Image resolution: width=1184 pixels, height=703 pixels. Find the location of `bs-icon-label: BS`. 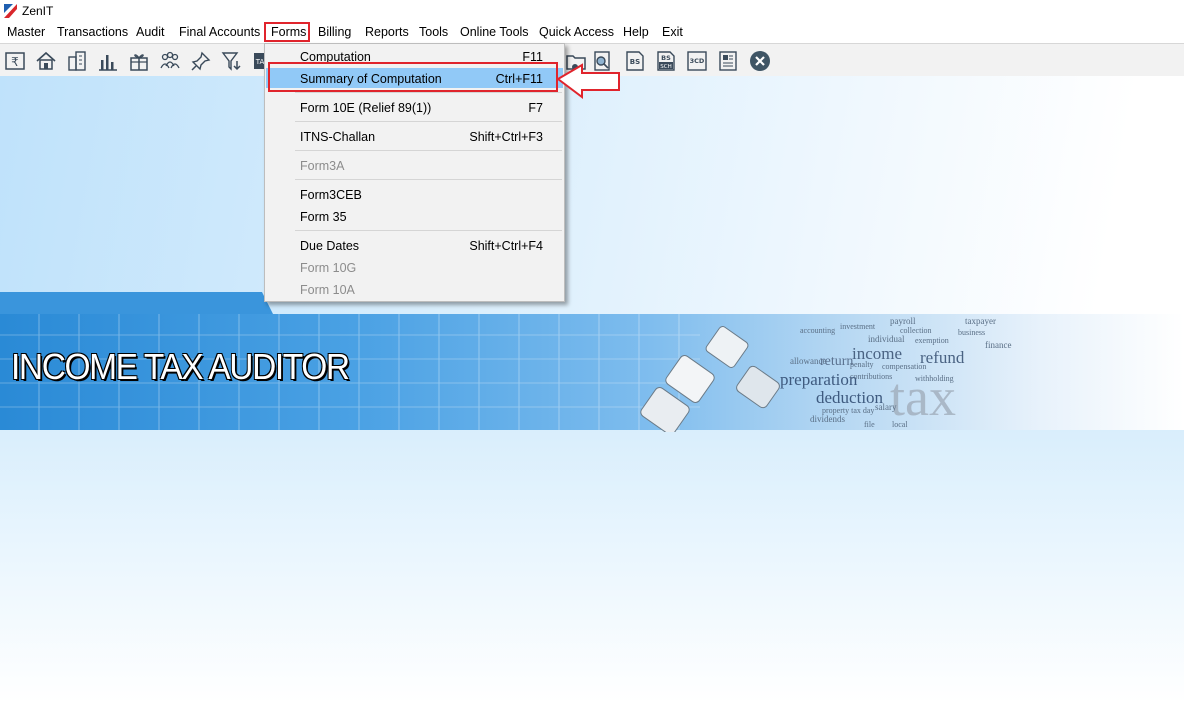

bs-icon-label: BS is located at coordinates (635, 62).